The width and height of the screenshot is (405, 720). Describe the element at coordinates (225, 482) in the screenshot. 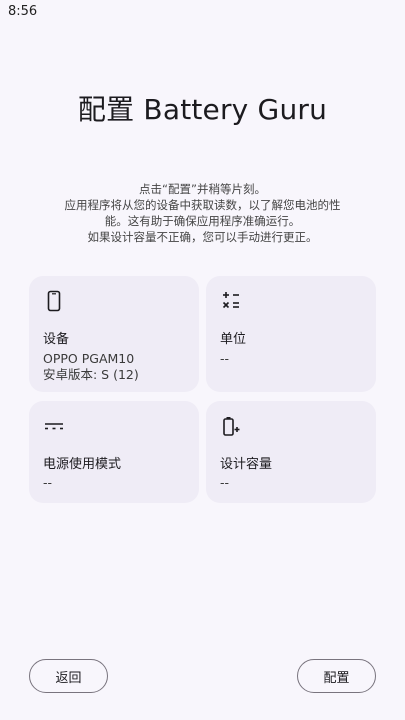

I see `design-capacity-value: --` at that location.